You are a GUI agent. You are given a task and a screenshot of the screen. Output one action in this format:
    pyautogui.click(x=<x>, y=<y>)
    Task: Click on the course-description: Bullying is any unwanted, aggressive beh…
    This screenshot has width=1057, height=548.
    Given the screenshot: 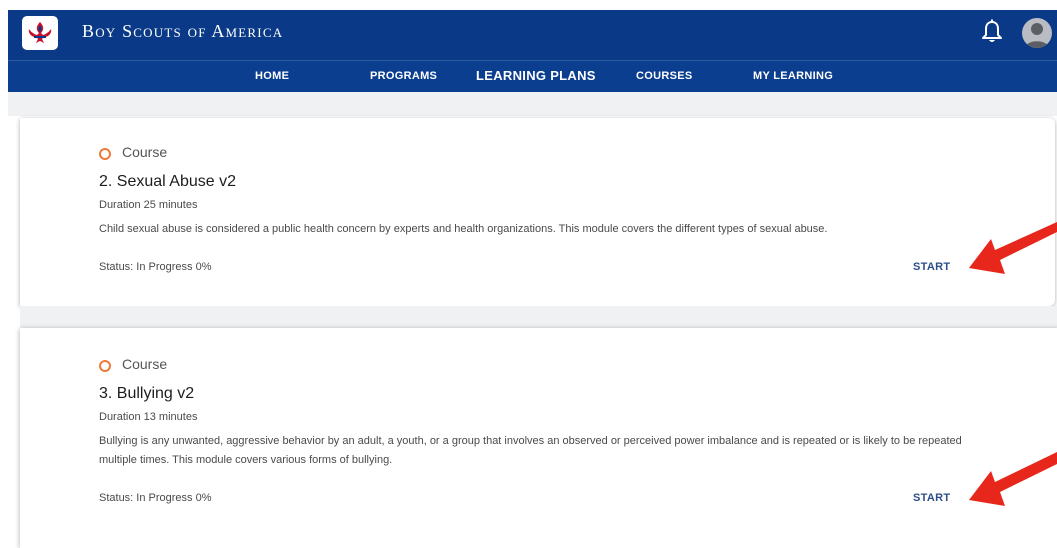 What is the action you would take?
    pyautogui.click(x=530, y=450)
    